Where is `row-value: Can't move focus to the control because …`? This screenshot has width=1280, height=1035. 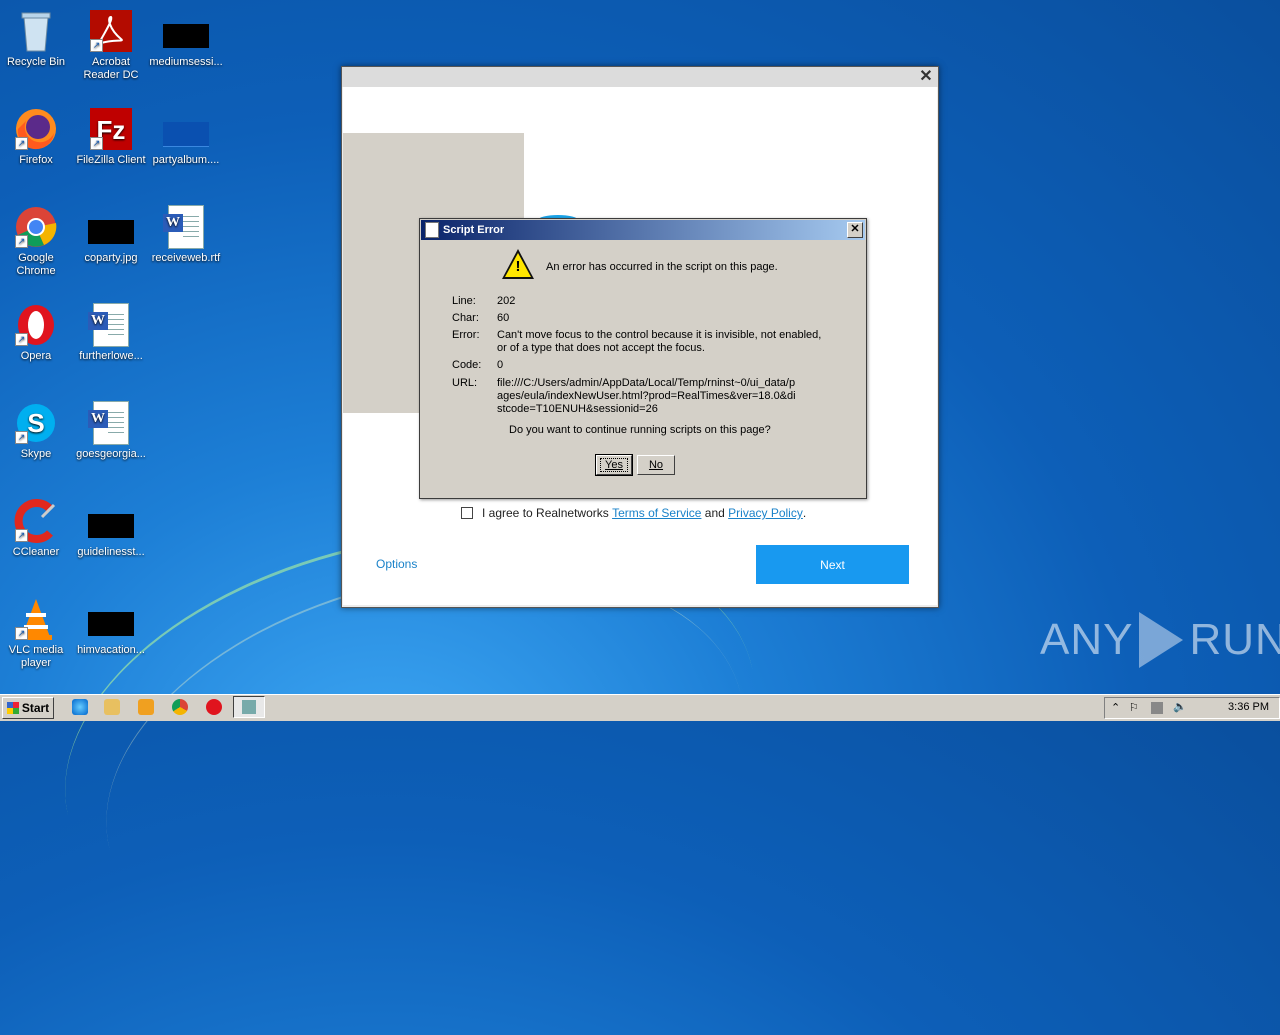
row-value: Can't move focus to the control because … is located at coordinates (659, 341).